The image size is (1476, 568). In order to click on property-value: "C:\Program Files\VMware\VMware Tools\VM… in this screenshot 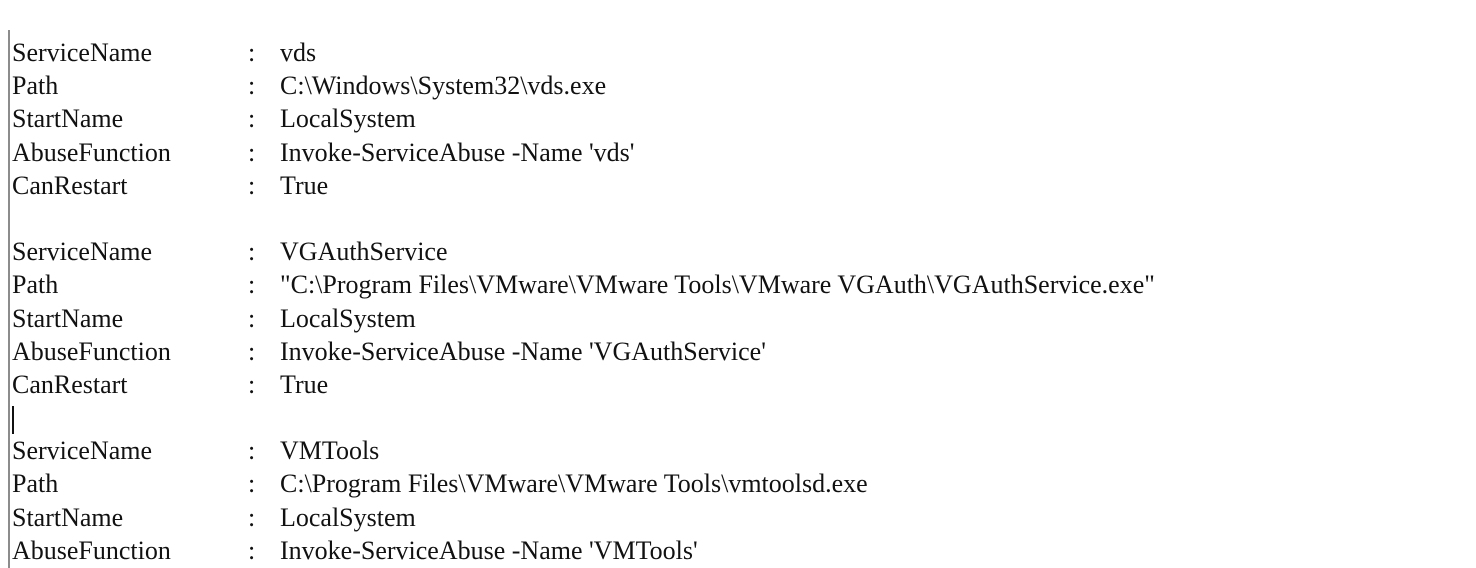, I will do `click(717, 285)`.